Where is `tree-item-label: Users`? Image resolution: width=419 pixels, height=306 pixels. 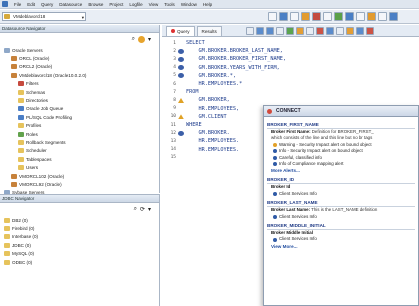
tree-item-label: Users is located at coordinates (32, 168).